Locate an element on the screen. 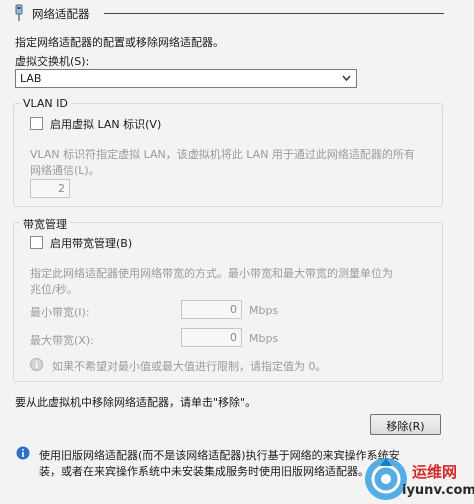 The width and height of the screenshot is (474, 504). min-bandwidth-unit: Mbps is located at coordinates (264, 310).